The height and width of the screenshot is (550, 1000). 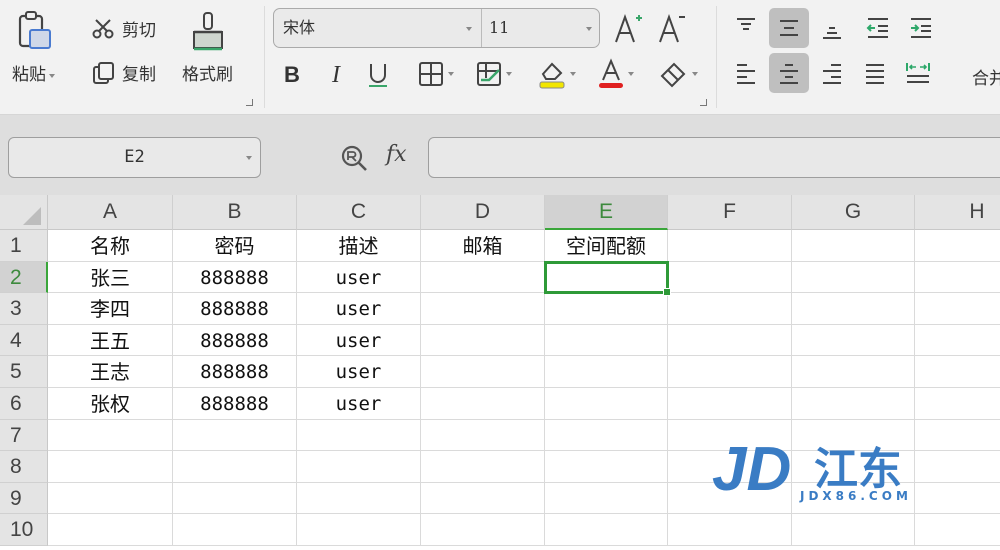 What do you see at coordinates (746, 28) in the screenshot?
I see `align-top-button` at bounding box center [746, 28].